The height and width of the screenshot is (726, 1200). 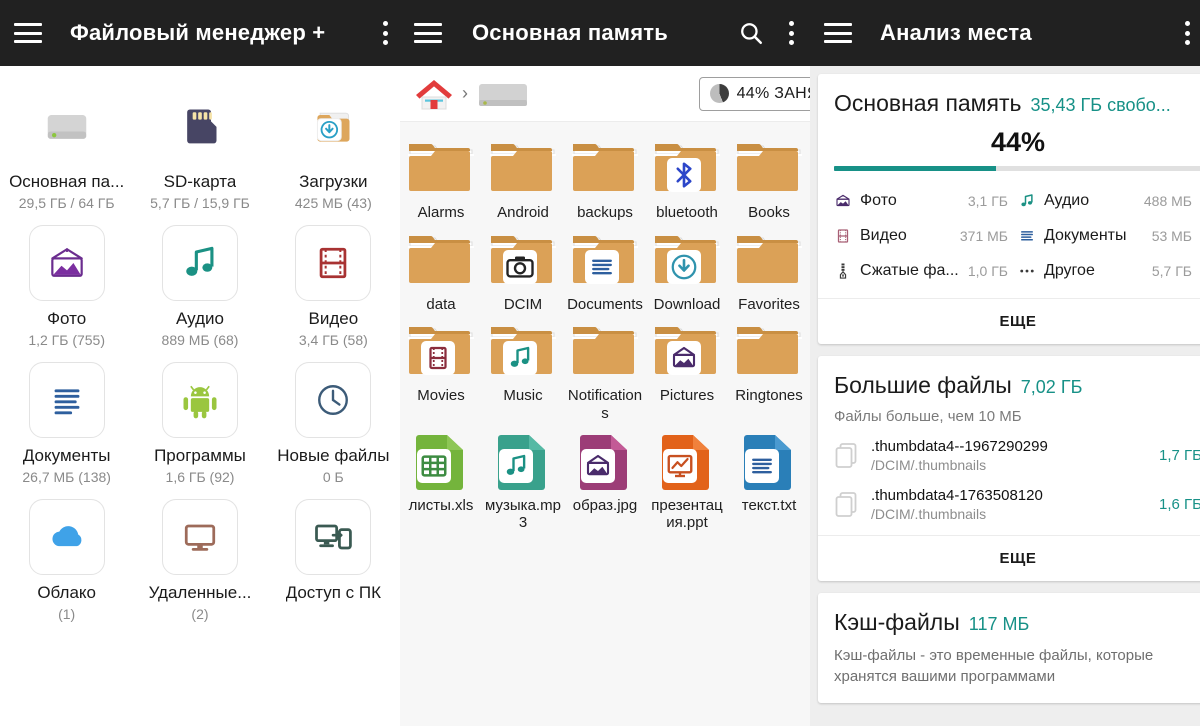 What do you see at coordinates (605, 368) in the screenshot?
I see `folder-item: Notifications` at bounding box center [605, 368].